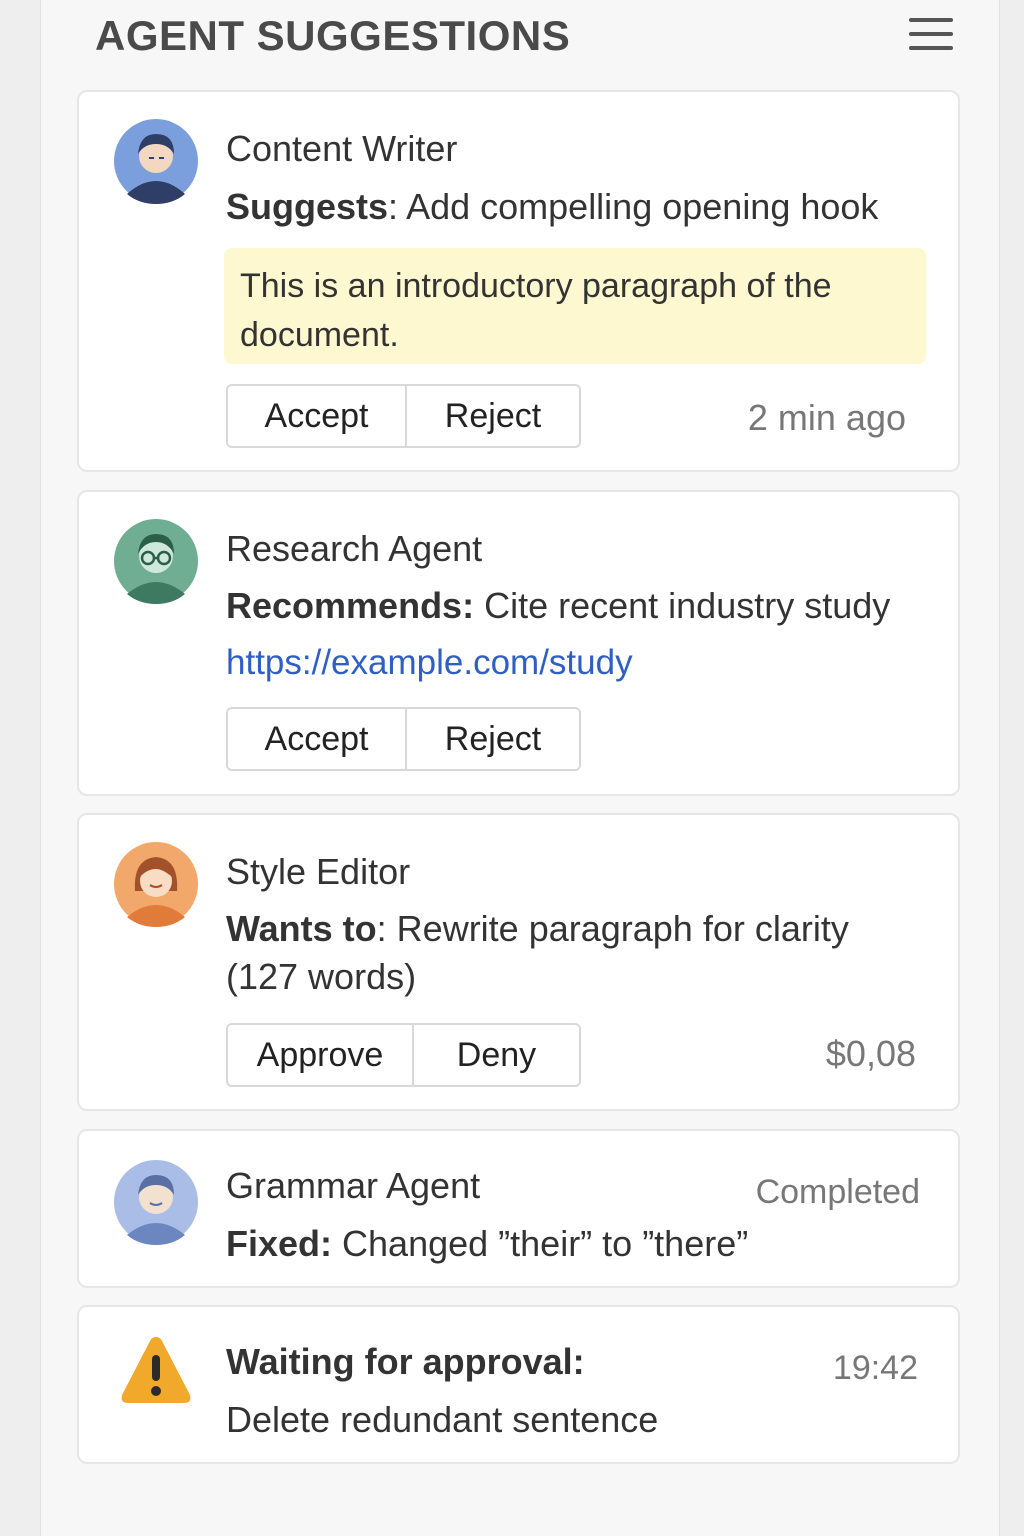  What do you see at coordinates (156, 1202) in the screenshot?
I see `grammar-agent-avatar` at bounding box center [156, 1202].